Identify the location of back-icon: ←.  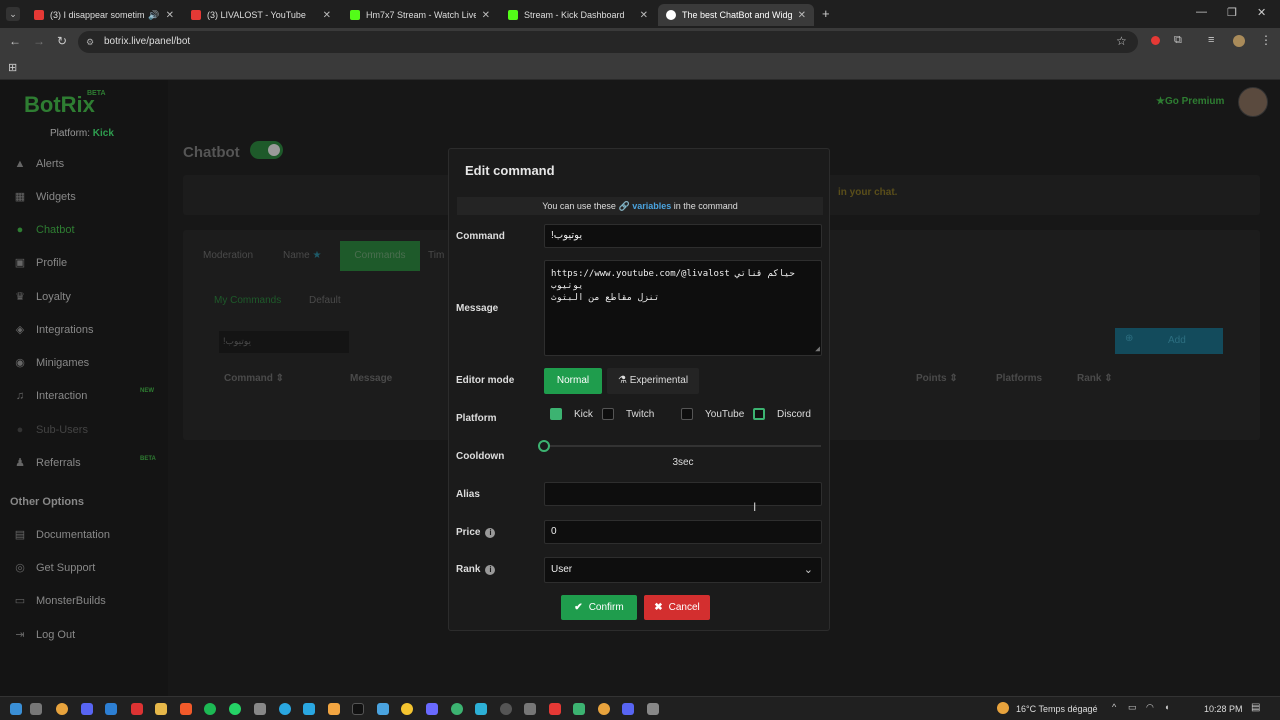
(15, 41).